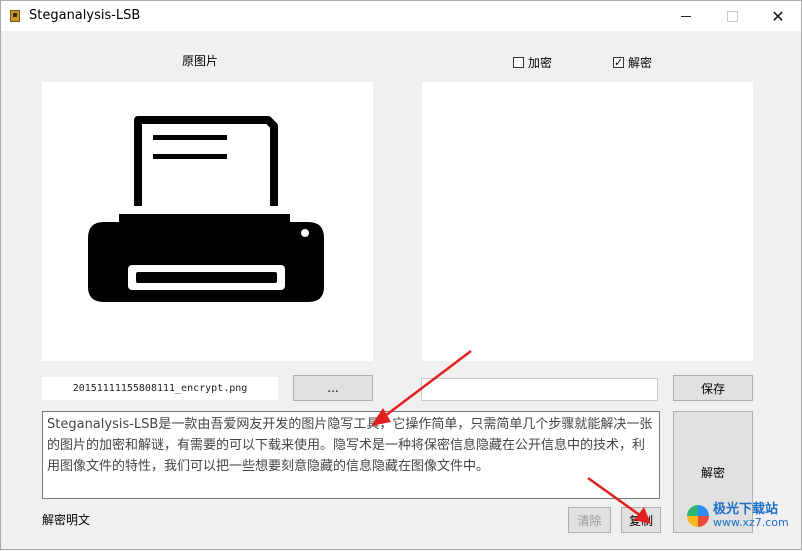  Describe the element at coordinates (206, 209) in the screenshot. I see `printer-icon` at that location.